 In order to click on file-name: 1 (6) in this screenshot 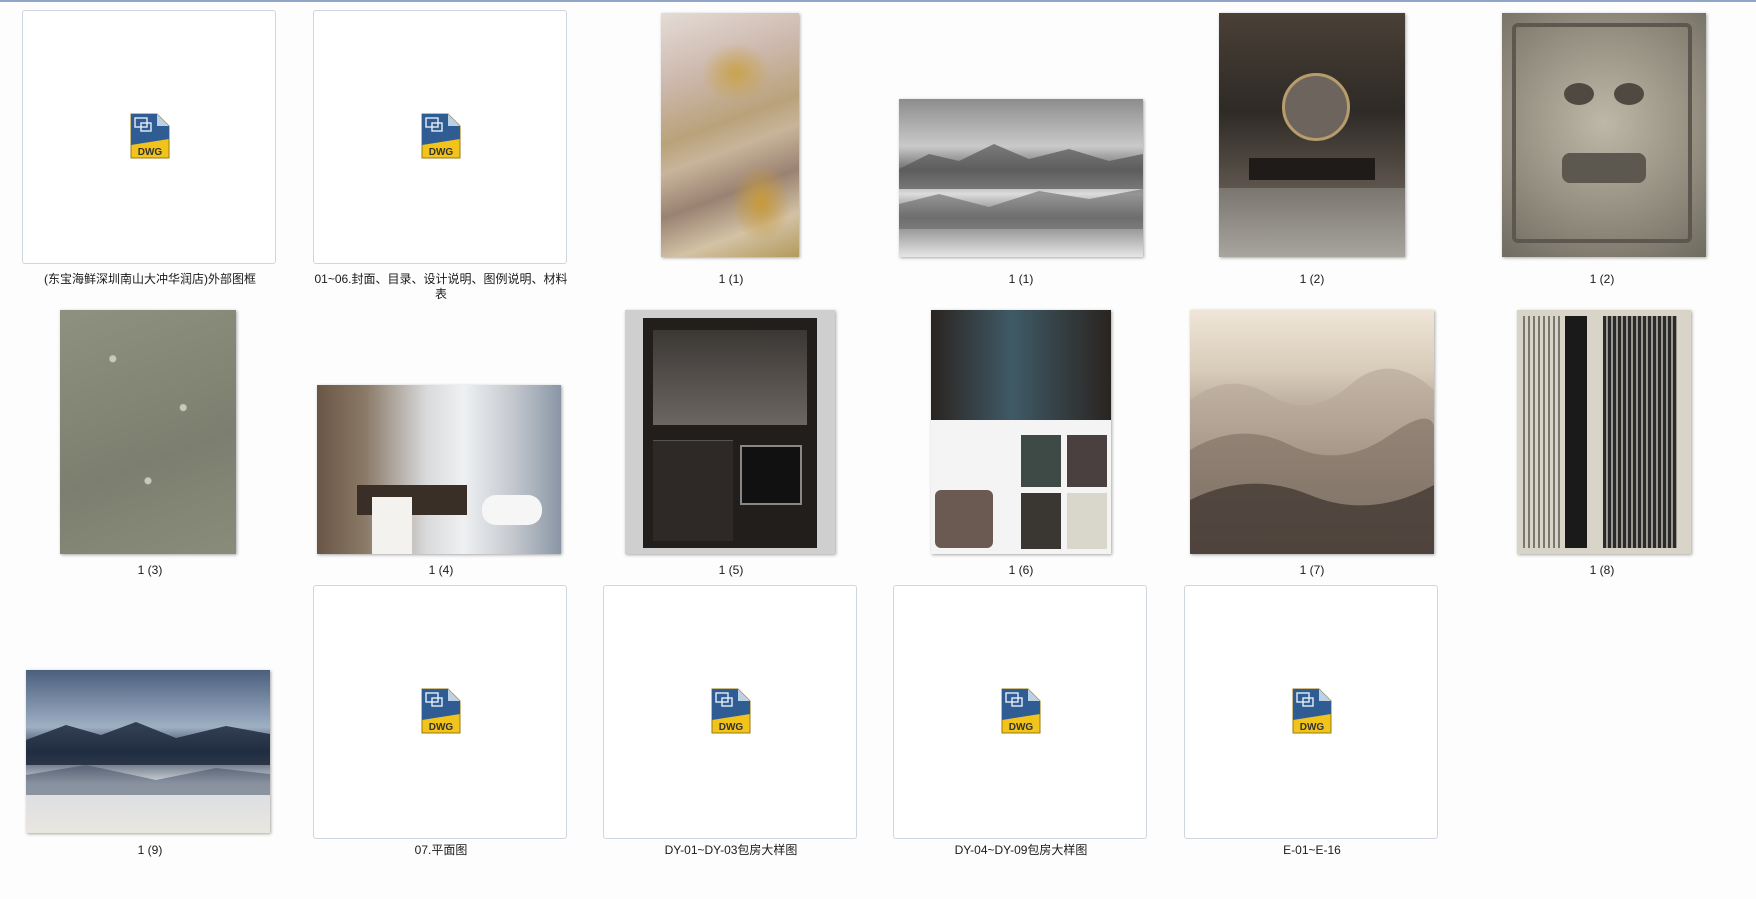, I will do `click(1021, 570)`.